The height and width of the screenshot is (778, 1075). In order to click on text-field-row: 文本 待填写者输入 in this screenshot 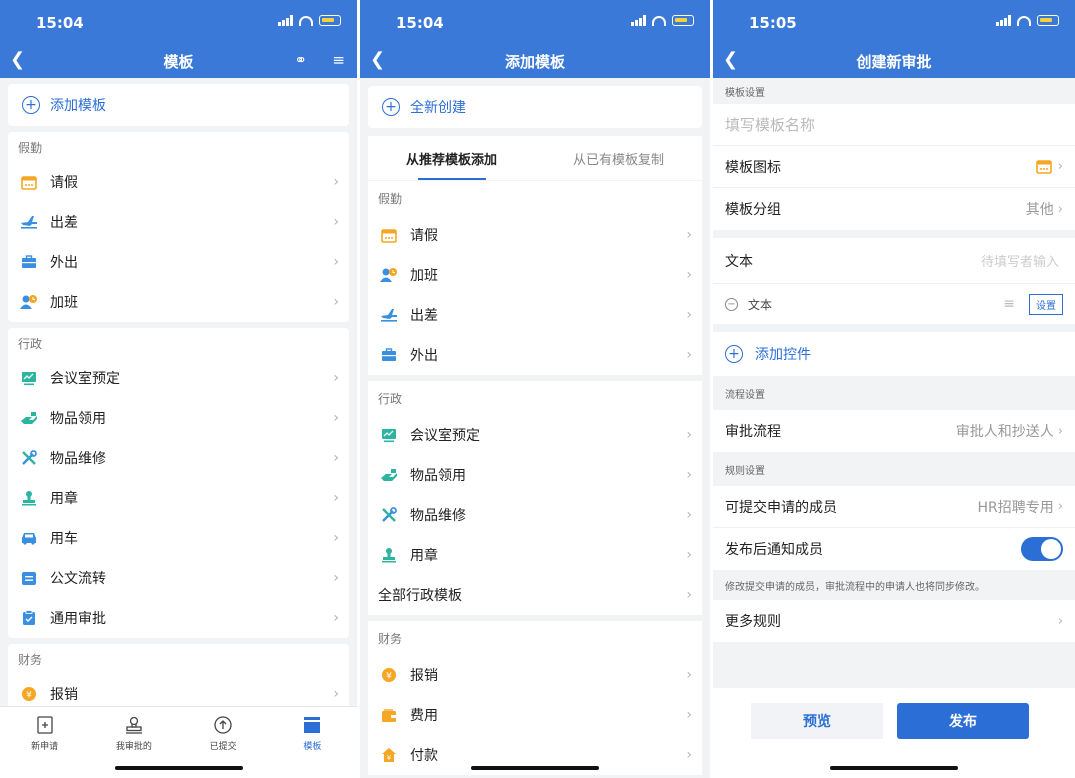, I will do `click(894, 261)`.